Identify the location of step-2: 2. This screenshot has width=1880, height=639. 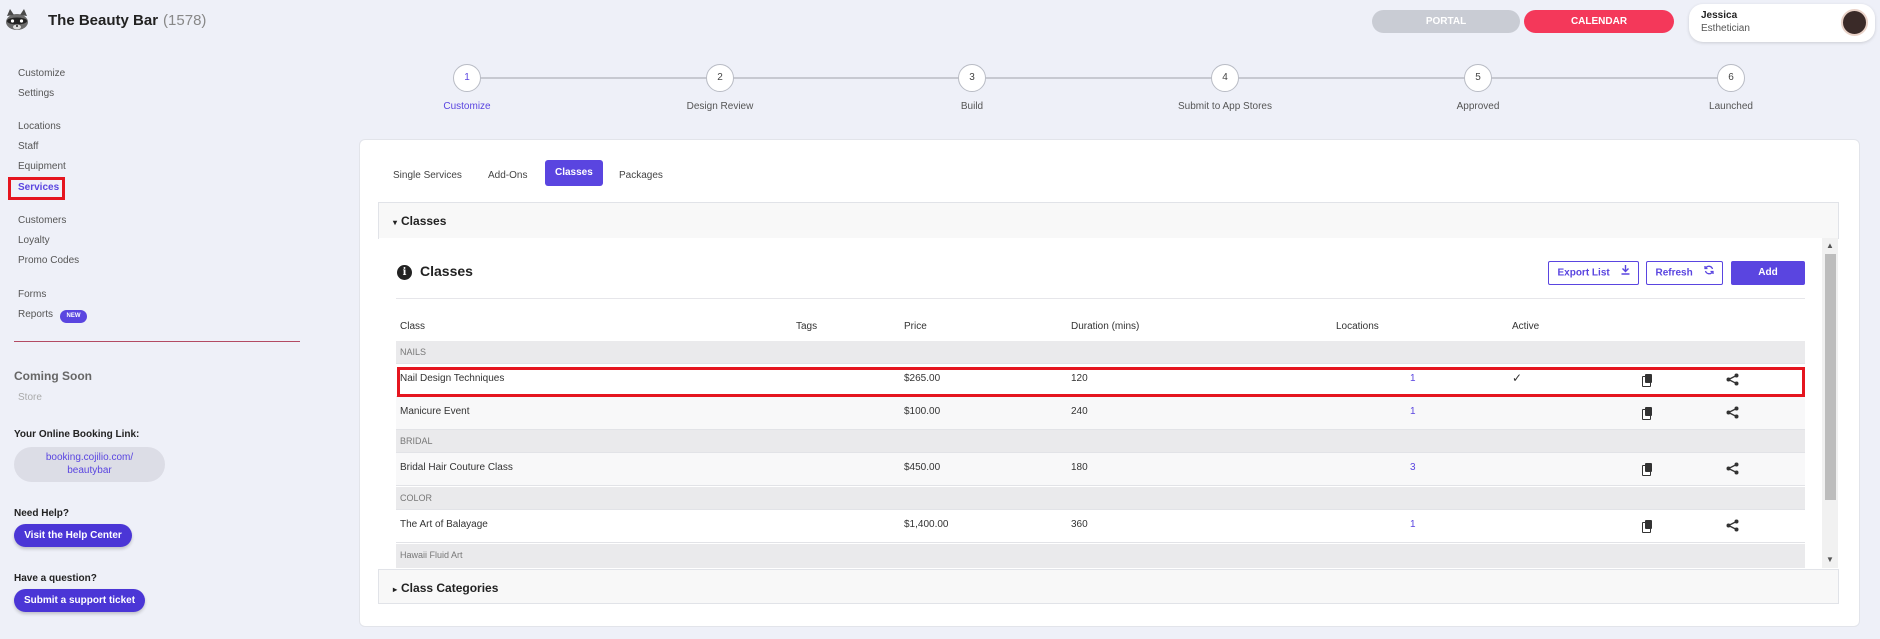
(720, 78).